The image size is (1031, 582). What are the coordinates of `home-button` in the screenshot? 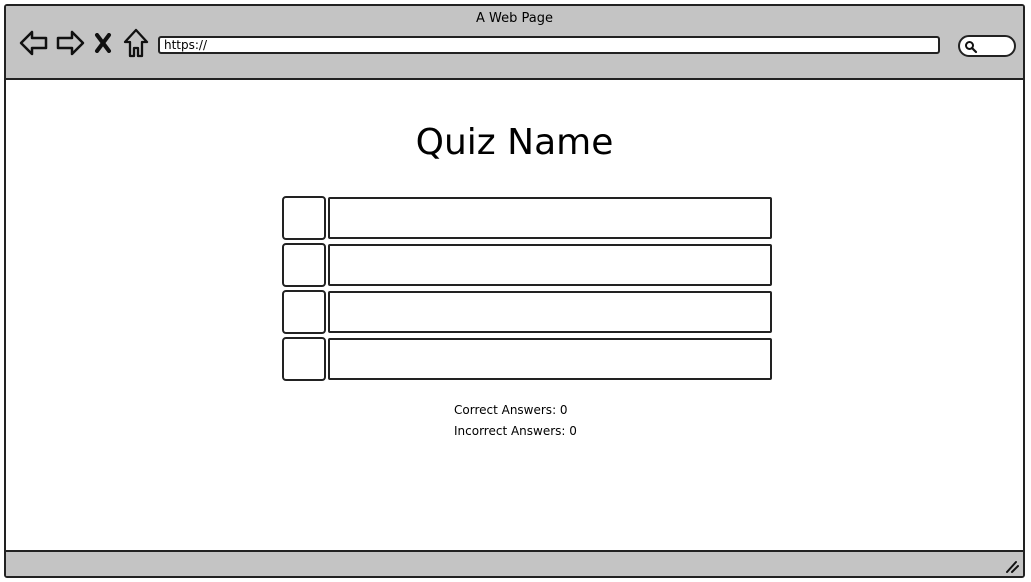 It's located at (136, 43).